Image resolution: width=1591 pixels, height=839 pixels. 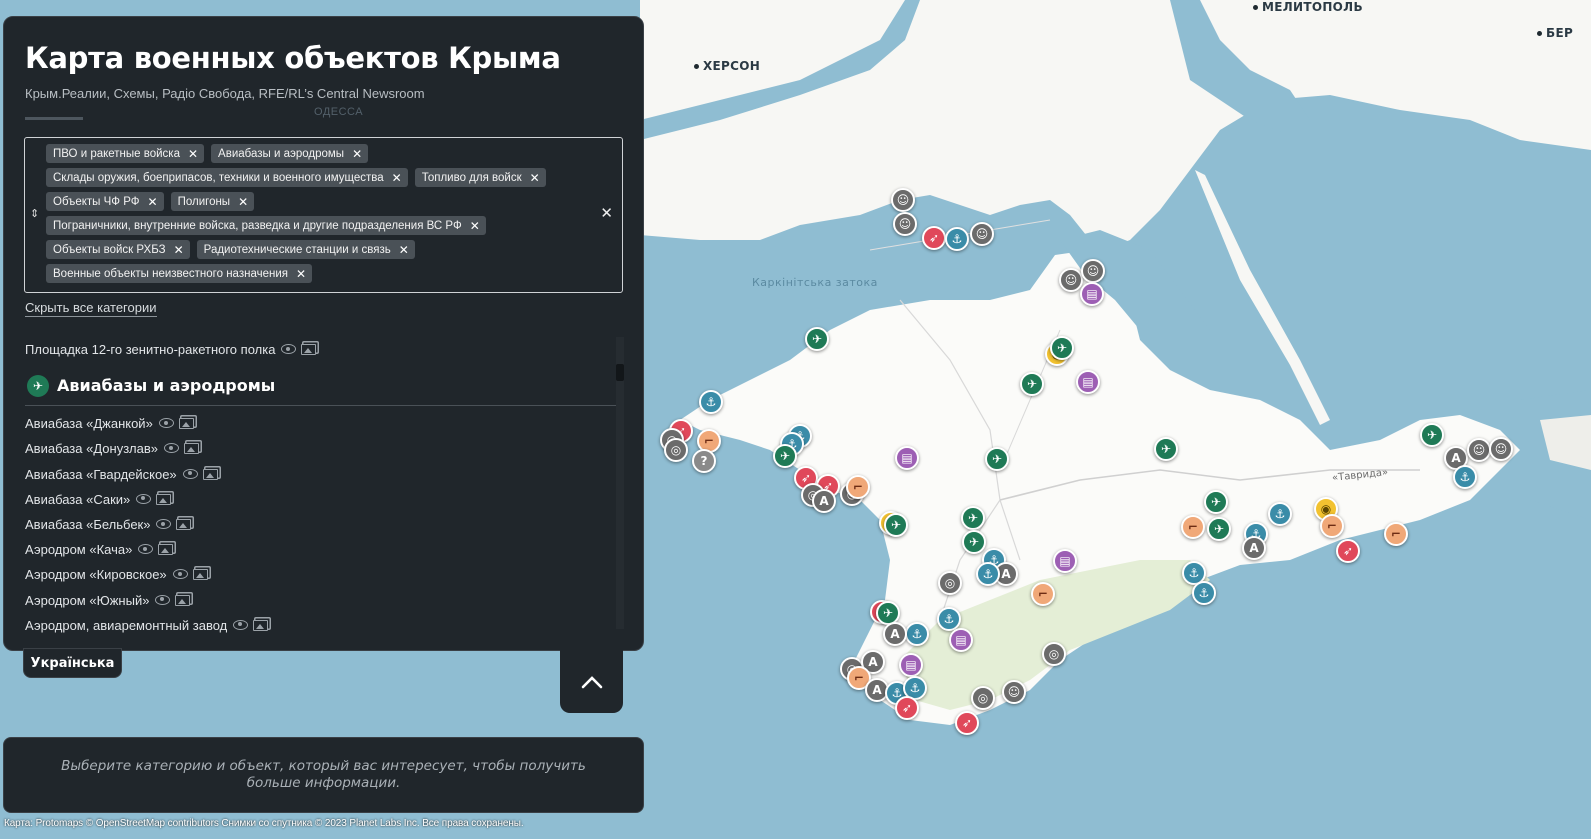 What do you see at coordinates (606, 213) in the screenshot?
I see `clear-all-icon: ✕` at bounding box center [606, 213].